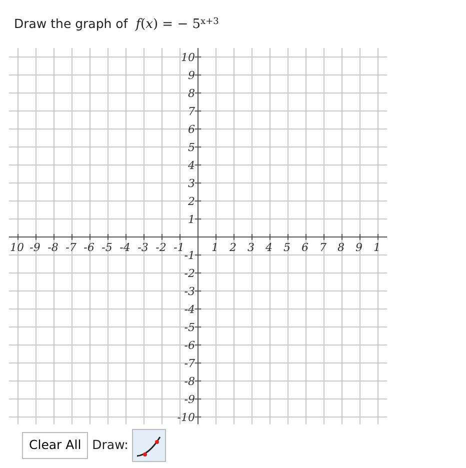 Image resolution: width=466 pixels, height=468 pixels. Describe the element at coordinates (17, 247) in the screenshot. I see `x-tick-label: 10` at that location.